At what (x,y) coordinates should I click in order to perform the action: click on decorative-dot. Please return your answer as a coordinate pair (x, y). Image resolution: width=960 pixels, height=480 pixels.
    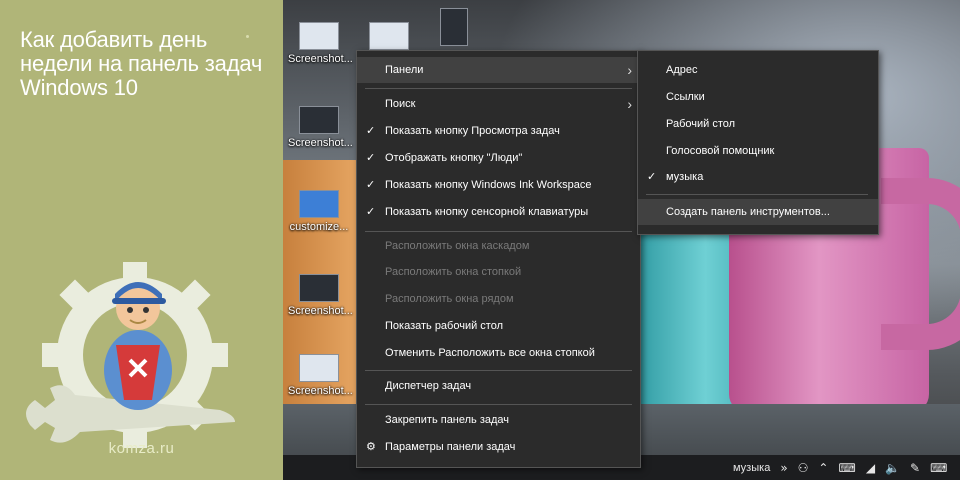
    Looking at the image, I should click on (247, 36).